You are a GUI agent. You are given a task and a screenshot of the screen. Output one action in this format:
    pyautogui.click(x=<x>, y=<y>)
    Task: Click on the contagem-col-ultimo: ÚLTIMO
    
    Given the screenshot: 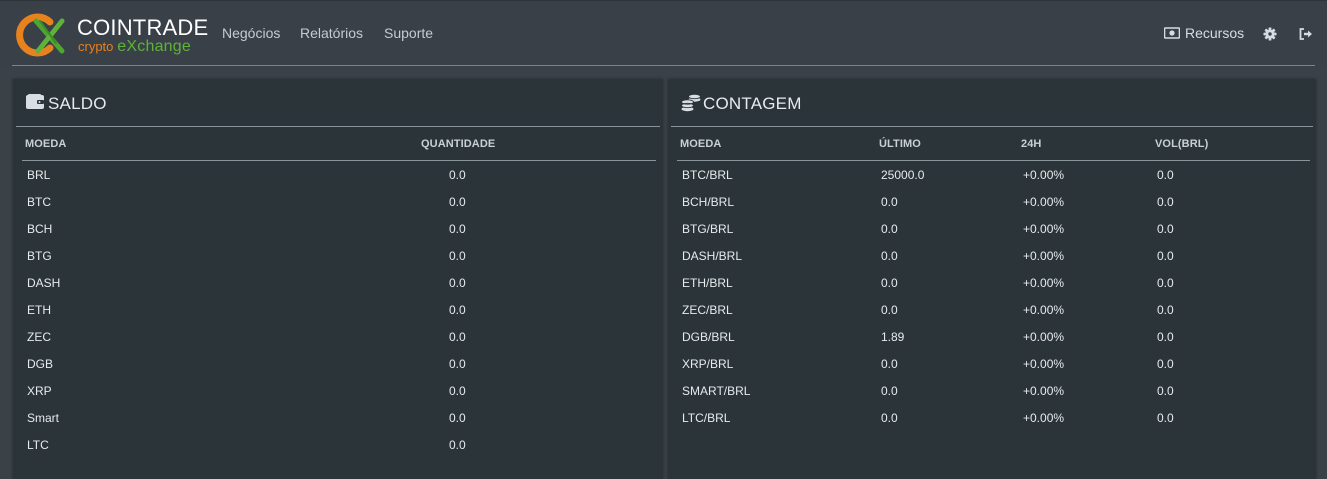 What is the action you would take?
    pyautogui.click(x=900, y=144)
    